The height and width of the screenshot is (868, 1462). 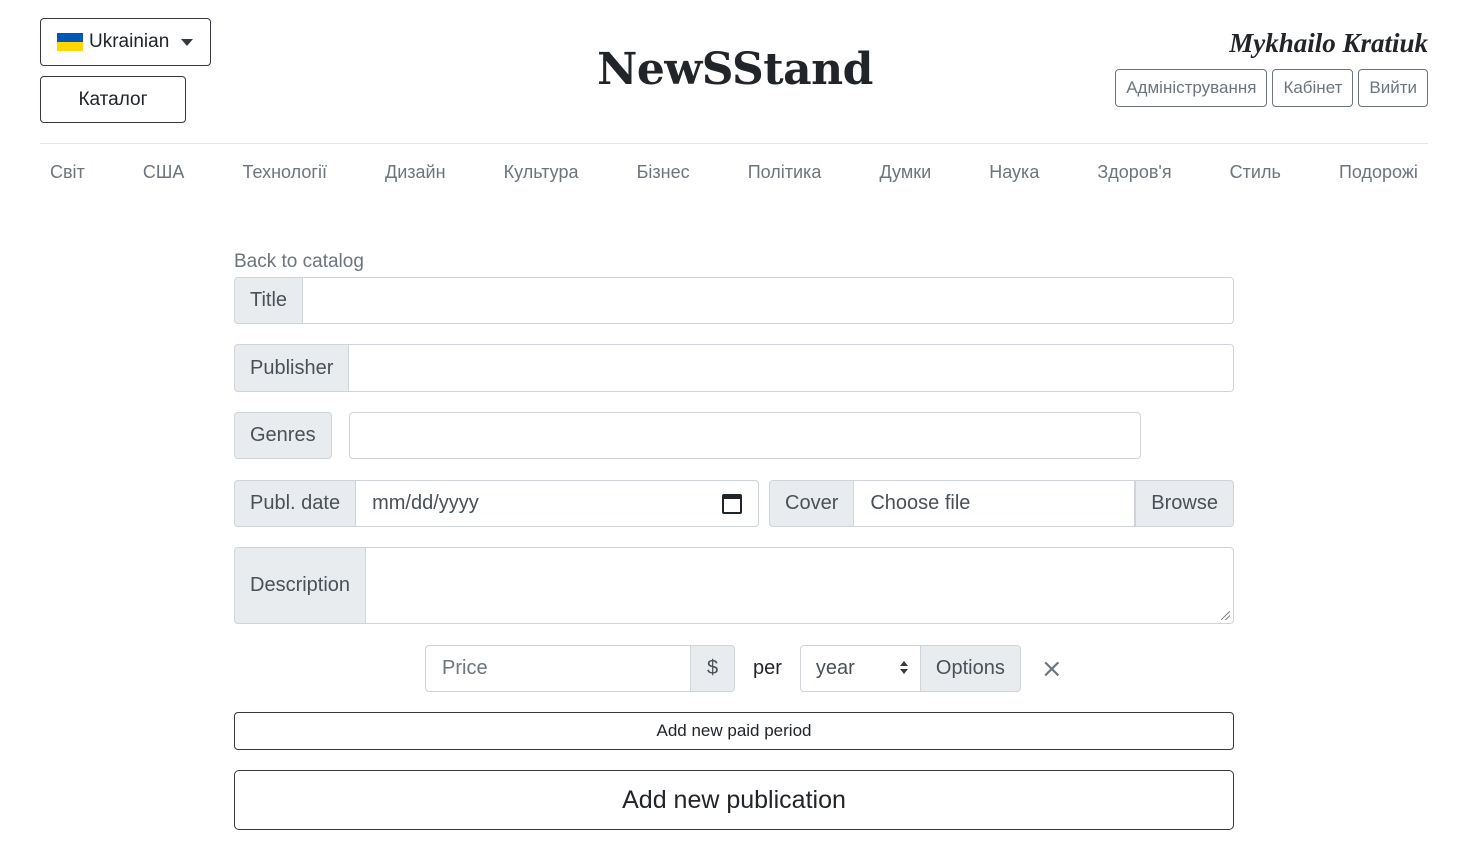 I want to click on nav-item-travel: Подорожі, so click(x=1378, y=172).